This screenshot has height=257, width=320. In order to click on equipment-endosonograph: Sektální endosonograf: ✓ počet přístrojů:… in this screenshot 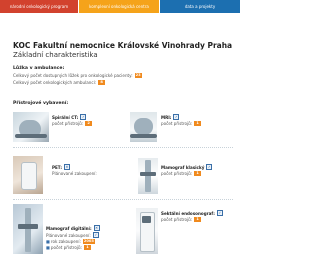, I will do `click(192, 216)`.